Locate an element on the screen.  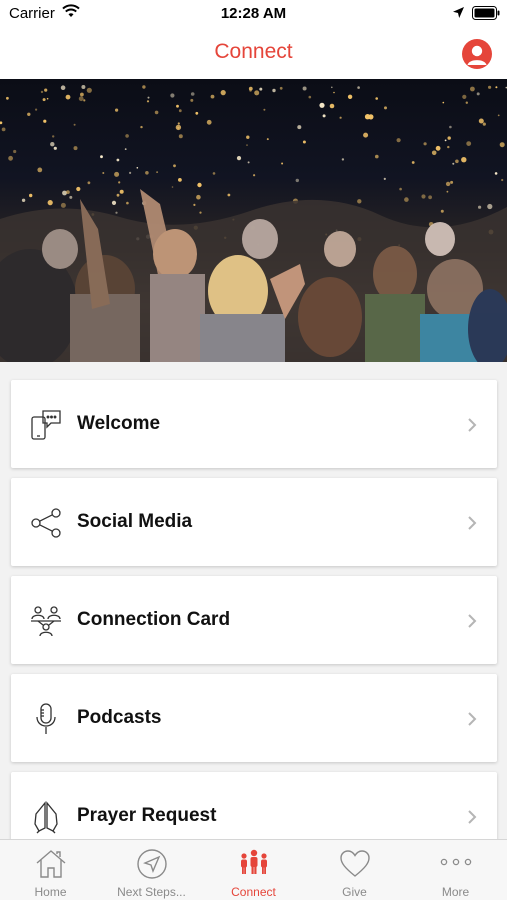
microphone-icon is located at coordinates (46, 719).